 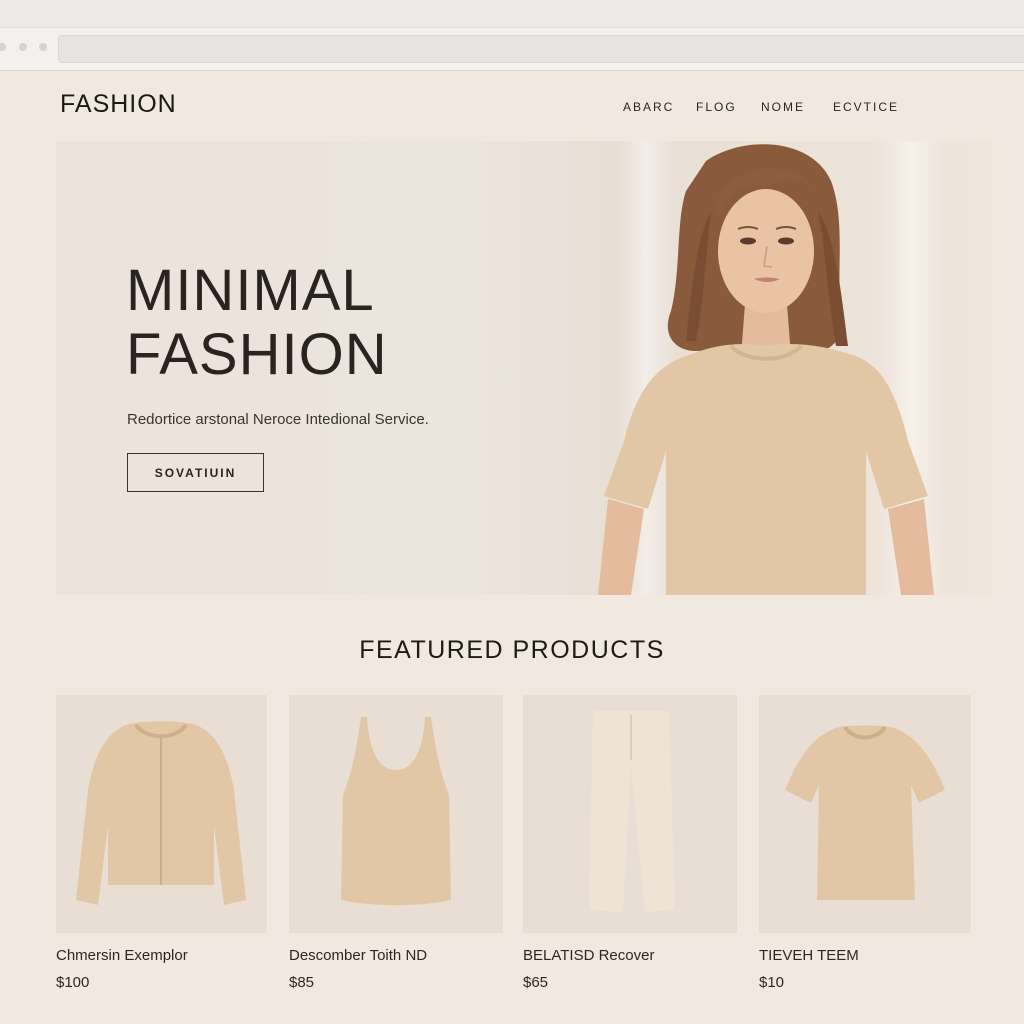 What do you see at coordinates (866, 107) in the screenshot?
I see `nav-item-4: ECVTICE` at bounding box center [866, 107].